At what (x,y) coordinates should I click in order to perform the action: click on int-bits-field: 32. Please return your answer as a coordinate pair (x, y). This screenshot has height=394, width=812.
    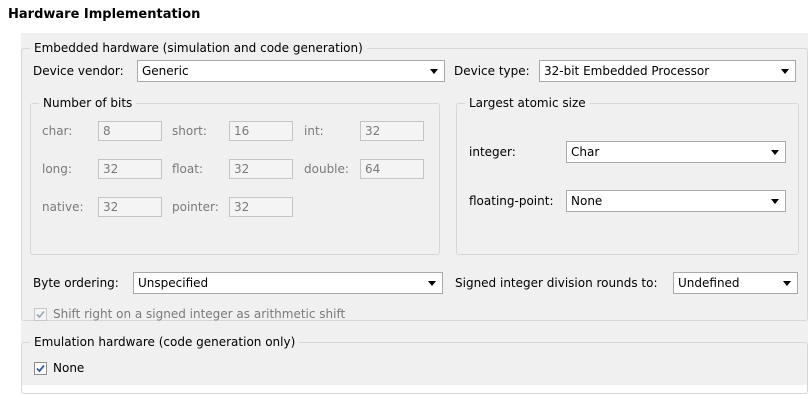
    Looking at the image, I should click on (392, 131).